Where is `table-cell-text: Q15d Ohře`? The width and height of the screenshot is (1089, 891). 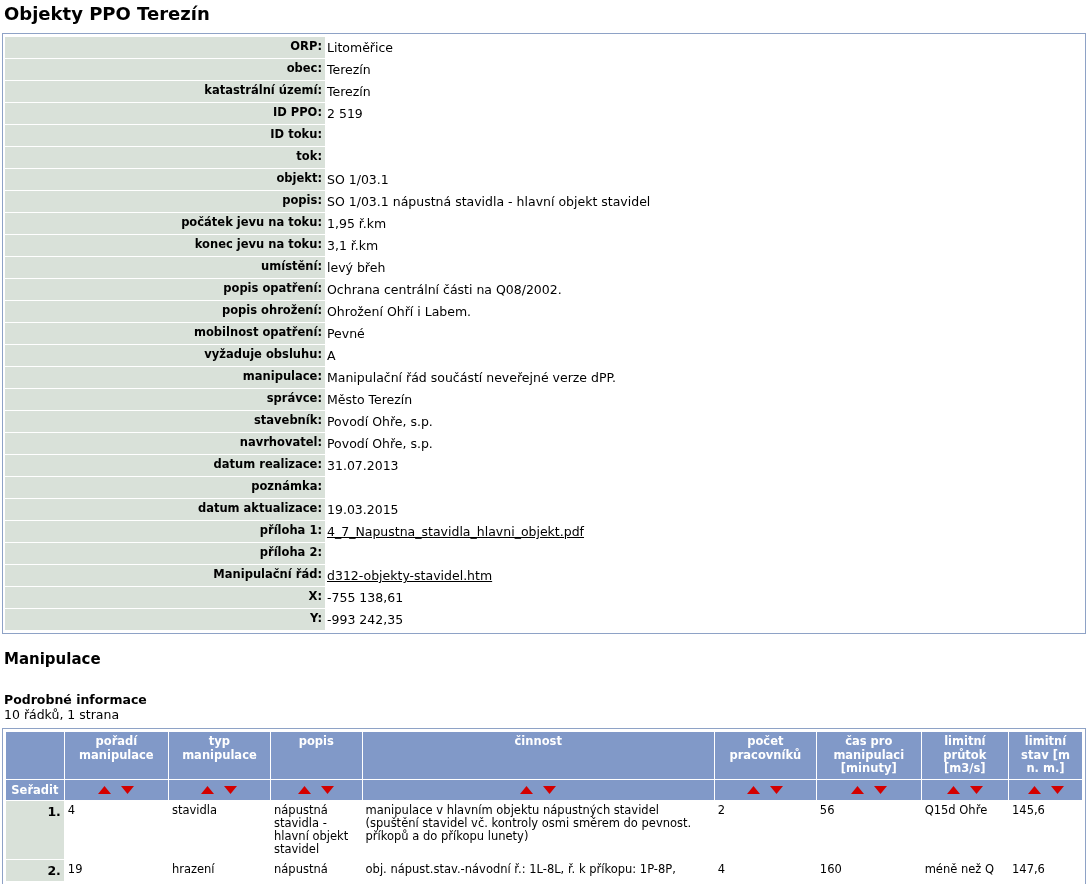 table-cell-text: Q15d Ohře is located at coordinates (956, 810).